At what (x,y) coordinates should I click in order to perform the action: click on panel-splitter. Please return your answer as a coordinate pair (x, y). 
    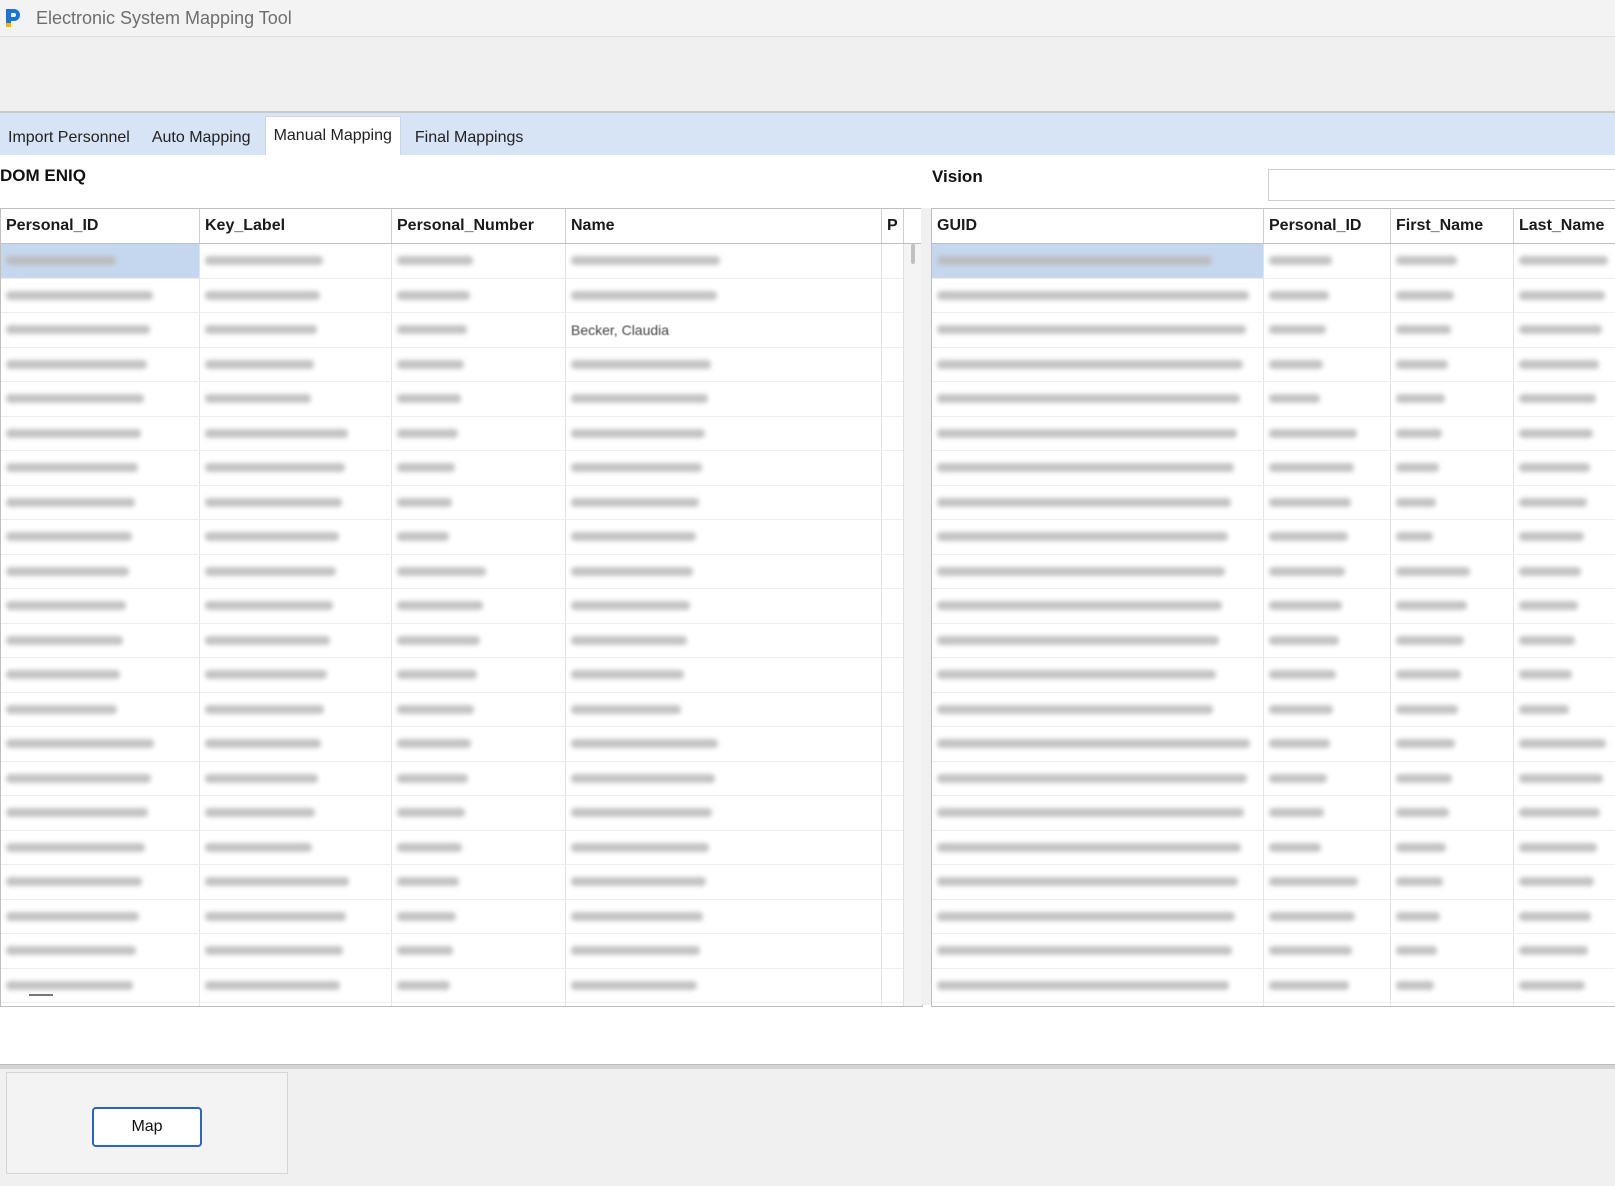
    Looking at the image, I should click on (926, 606).